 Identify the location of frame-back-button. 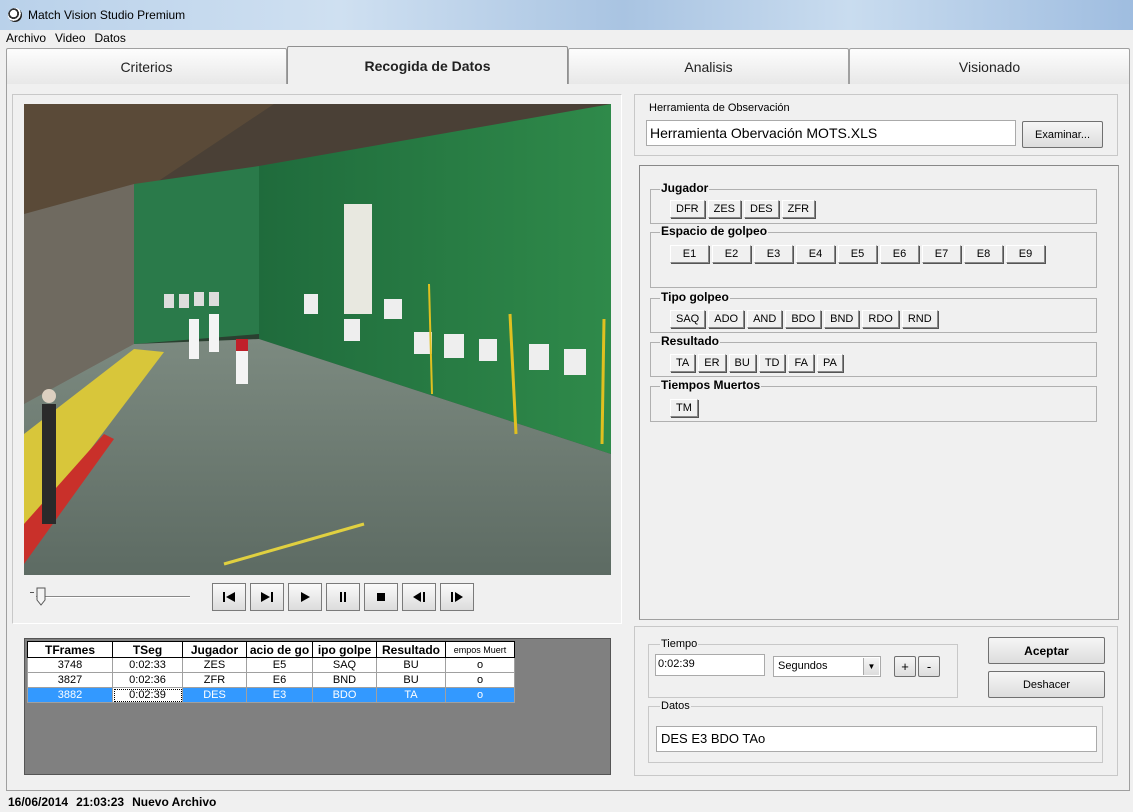
(419, 597).